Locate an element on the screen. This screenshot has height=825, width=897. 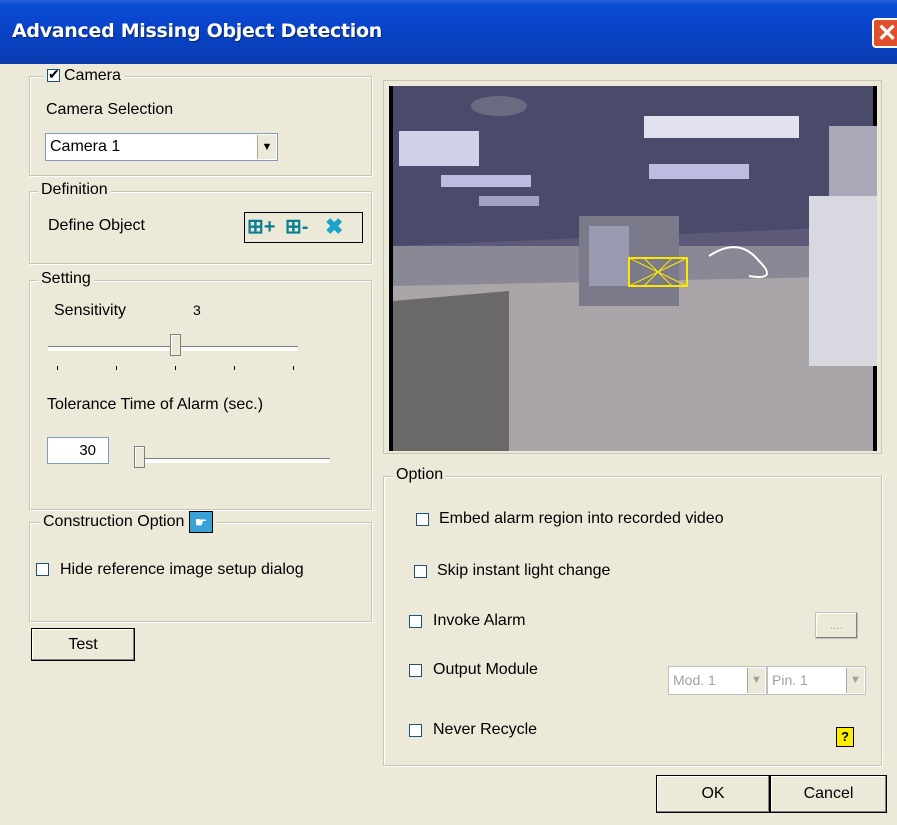
pointing-hand-icon: ☛ is located at coordinates (200, 522).